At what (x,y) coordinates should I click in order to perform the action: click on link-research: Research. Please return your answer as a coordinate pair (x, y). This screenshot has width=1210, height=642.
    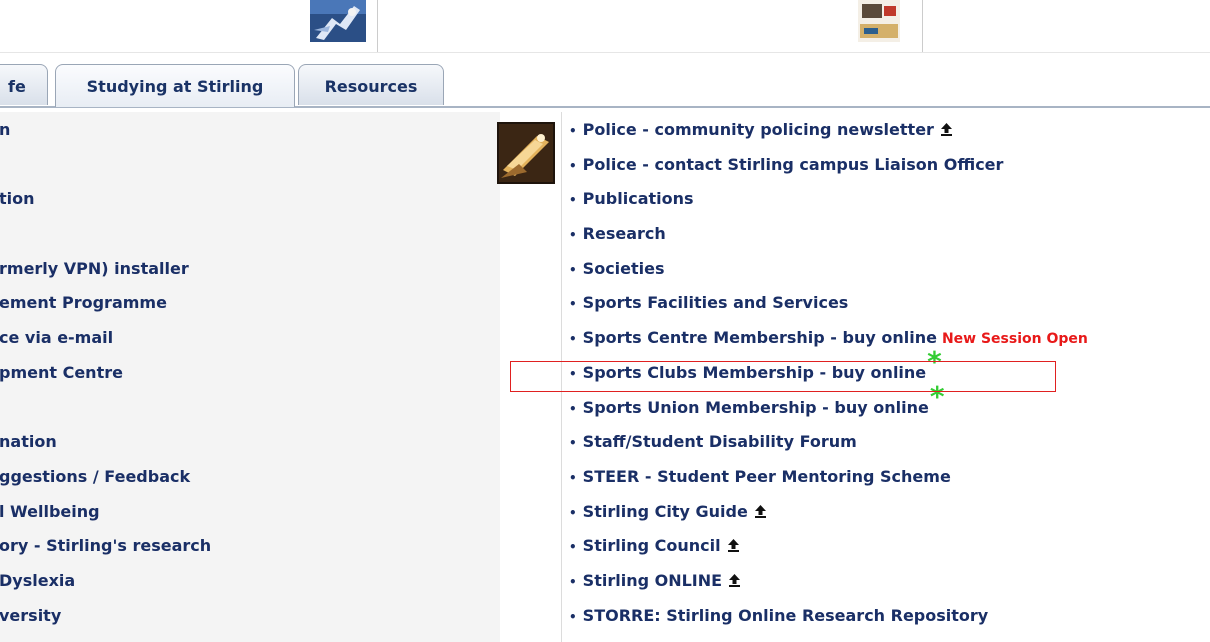
    Looking at the image, I should click on (624, 233).